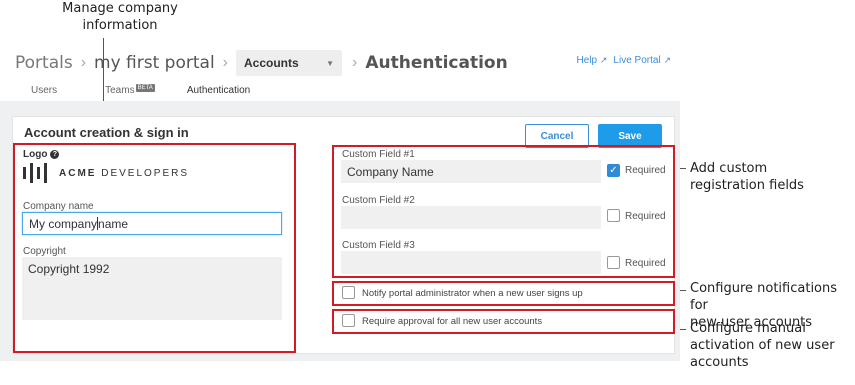  I want to click on live-portal-link: Live Portal ↗, so click(642, 60).